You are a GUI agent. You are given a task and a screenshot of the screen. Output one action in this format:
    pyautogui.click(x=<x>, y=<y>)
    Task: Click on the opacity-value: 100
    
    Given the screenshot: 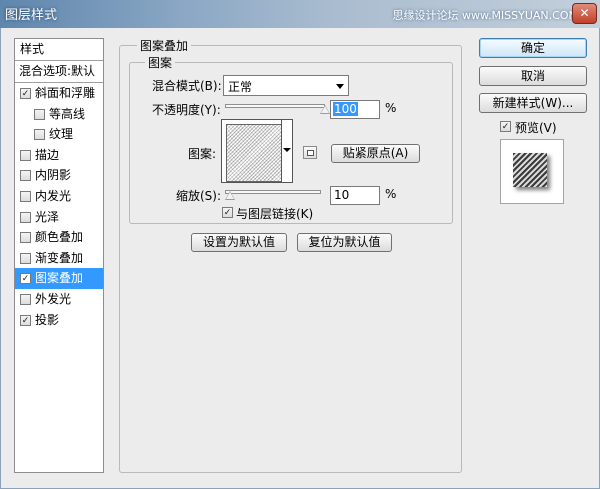 What is the action you would take?
    pyautogui.click(x=345, y=109)
    